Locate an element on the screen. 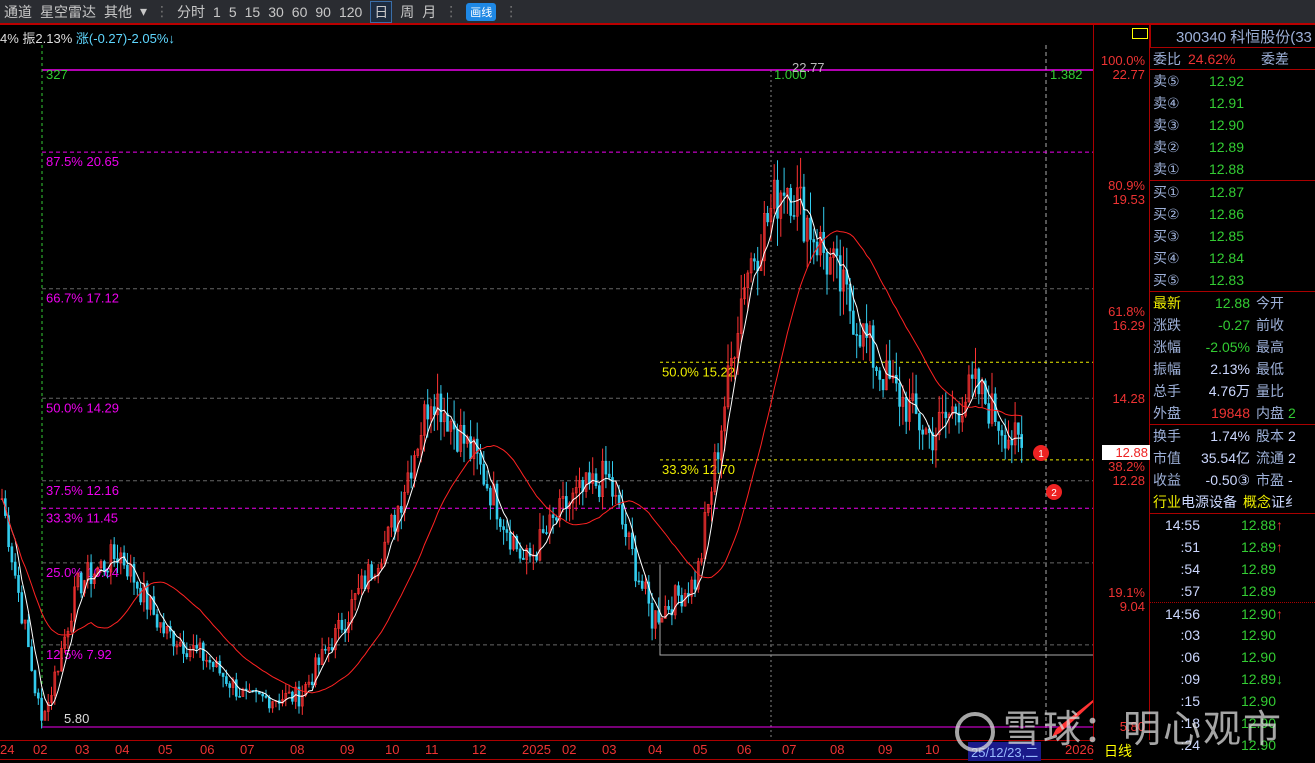 This screenshot has height=763, width=1315. concept-value: 证纟 is located at coordinates (1285, 502).